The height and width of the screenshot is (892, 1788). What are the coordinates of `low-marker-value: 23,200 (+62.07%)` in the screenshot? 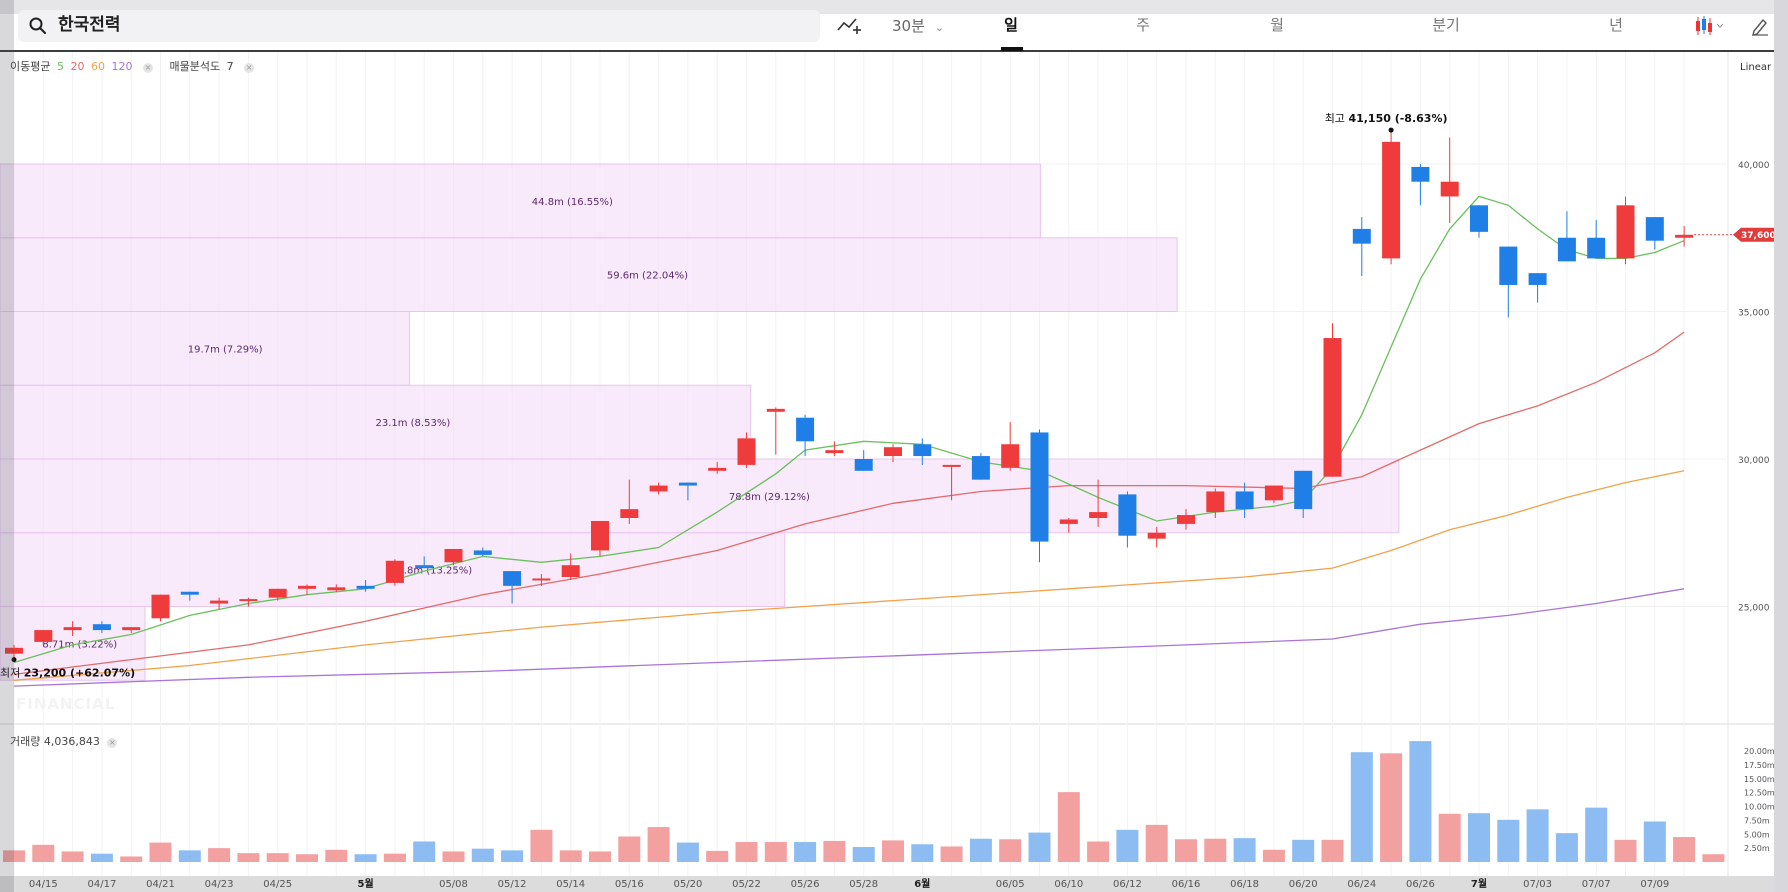 It's located at (79, 673).